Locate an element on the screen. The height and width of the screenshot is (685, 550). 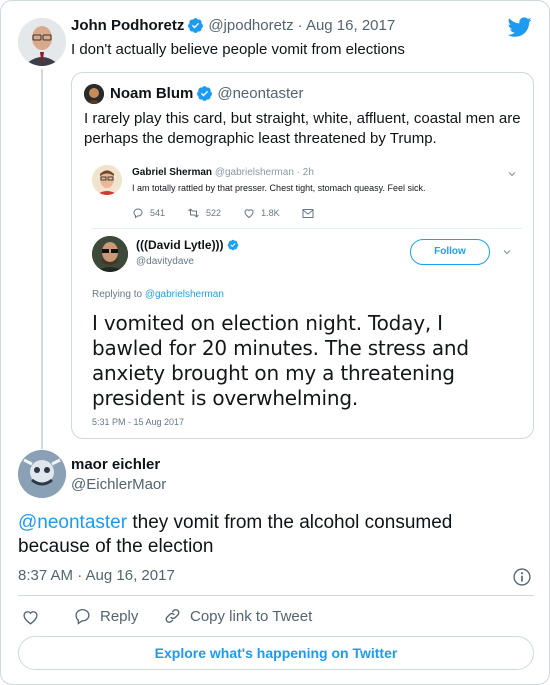
screenshot-tweet1-actions: 541 522 1.8K is located at coordinates (226, 213).